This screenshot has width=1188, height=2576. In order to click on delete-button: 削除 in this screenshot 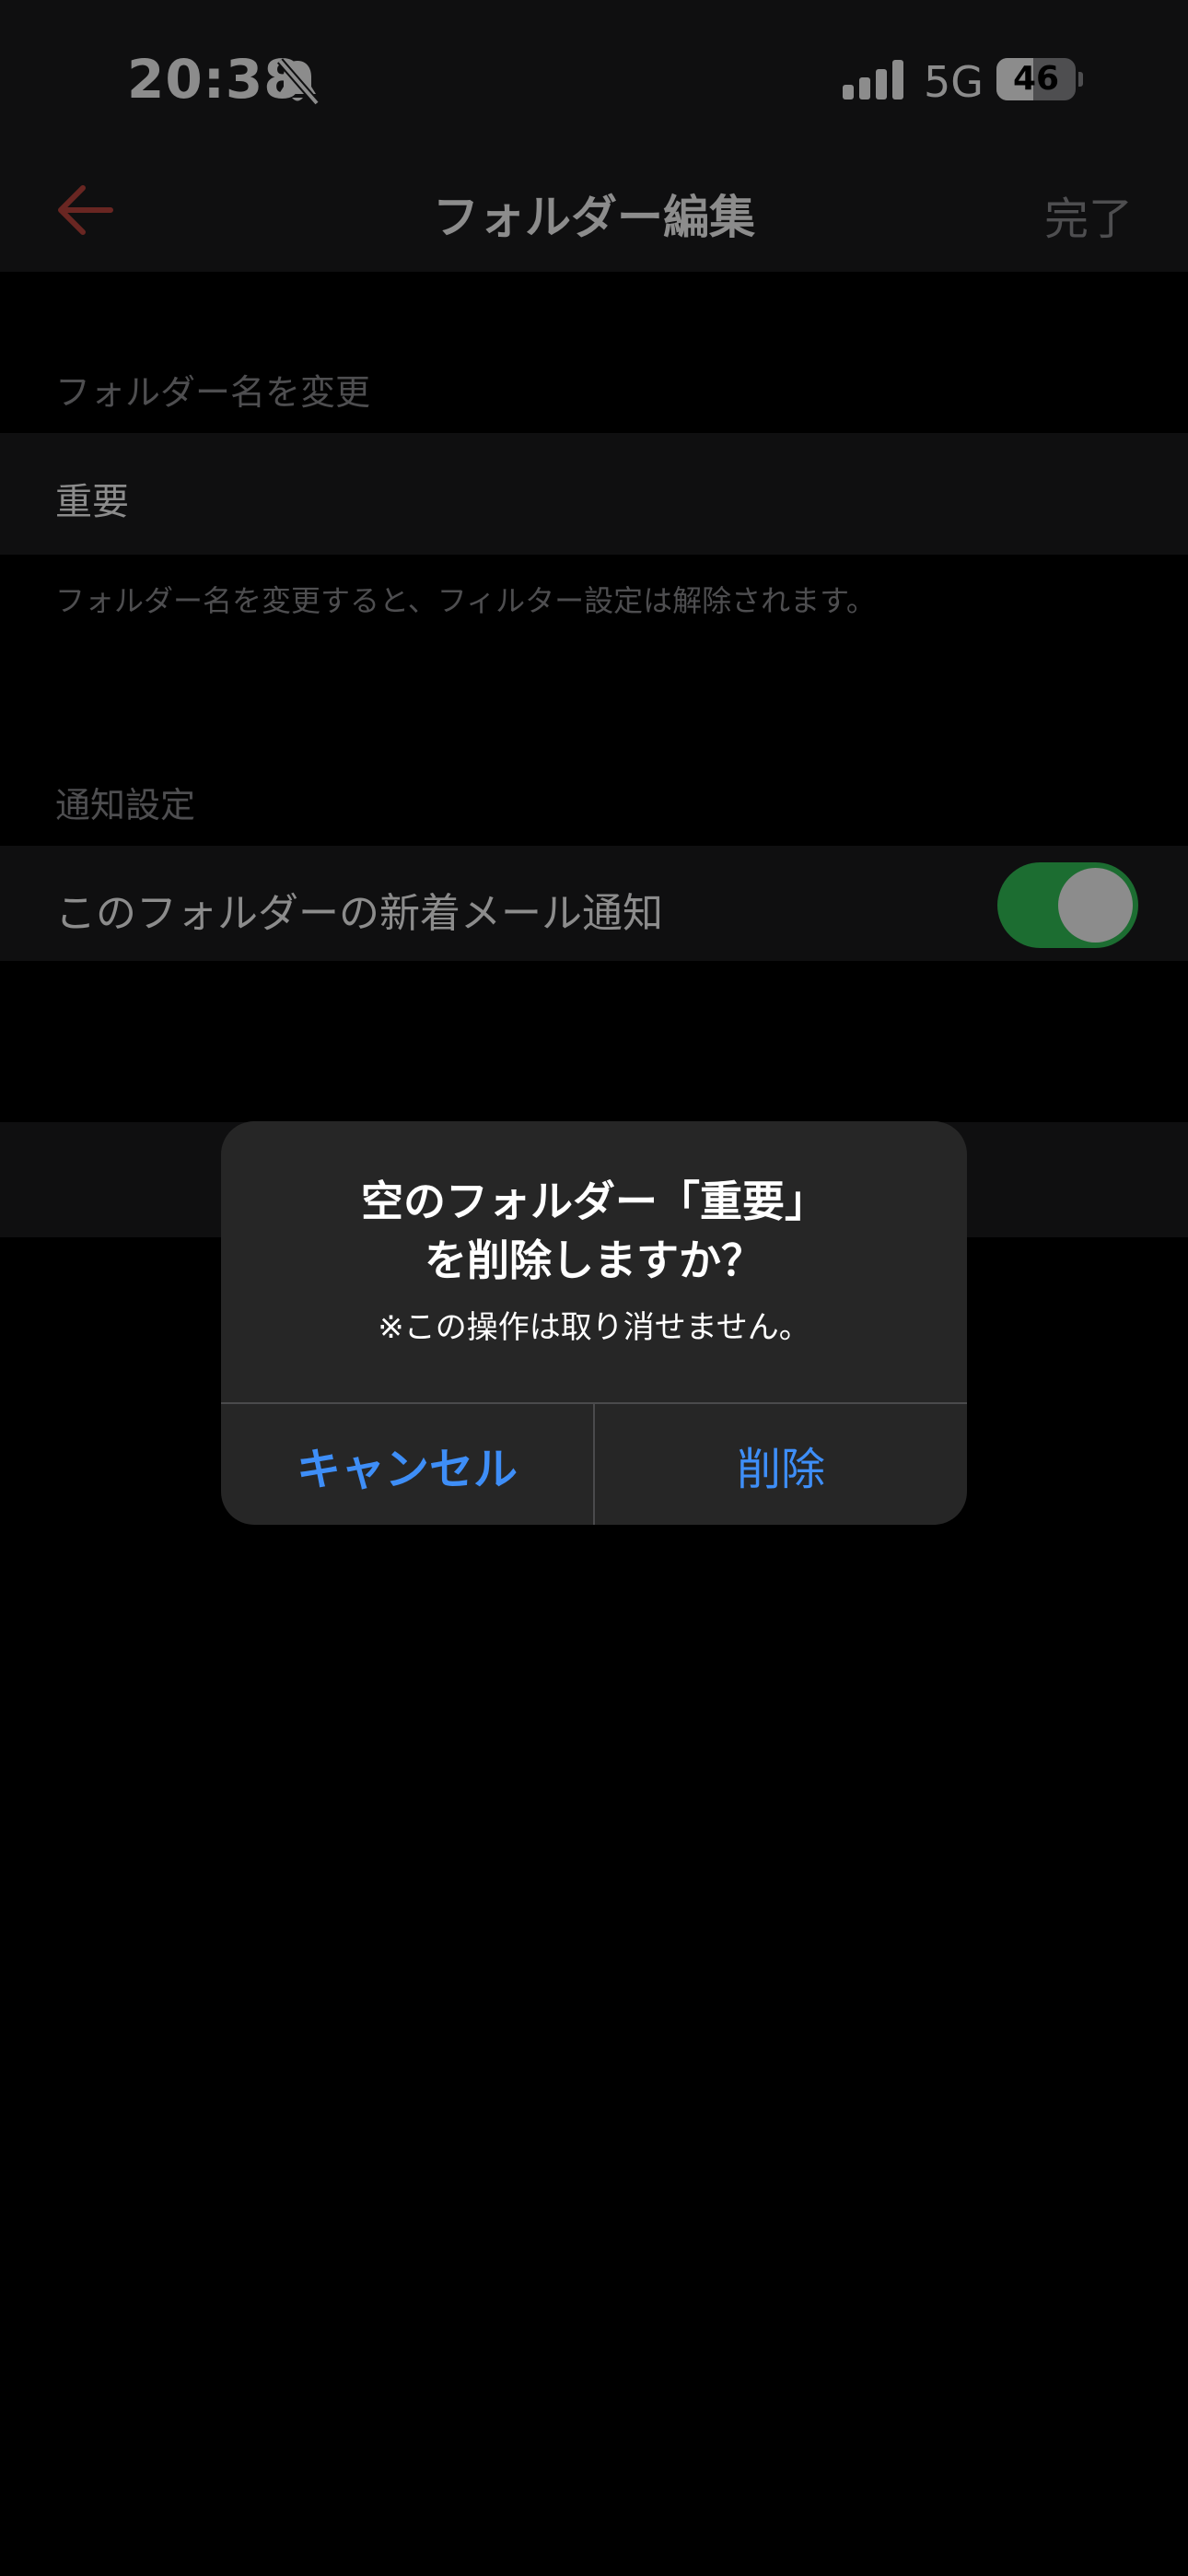, I will do `click(781, 1464)`.